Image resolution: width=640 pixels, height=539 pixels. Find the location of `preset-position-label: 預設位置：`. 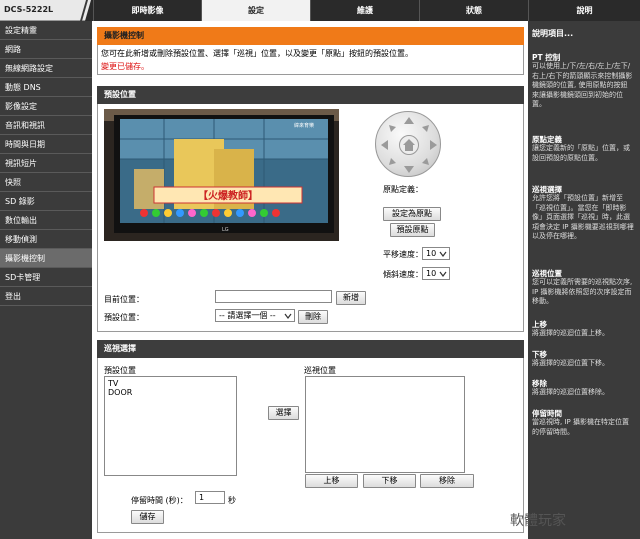

preset-position-label: 預設位置： is located at coordinates (124, 317).